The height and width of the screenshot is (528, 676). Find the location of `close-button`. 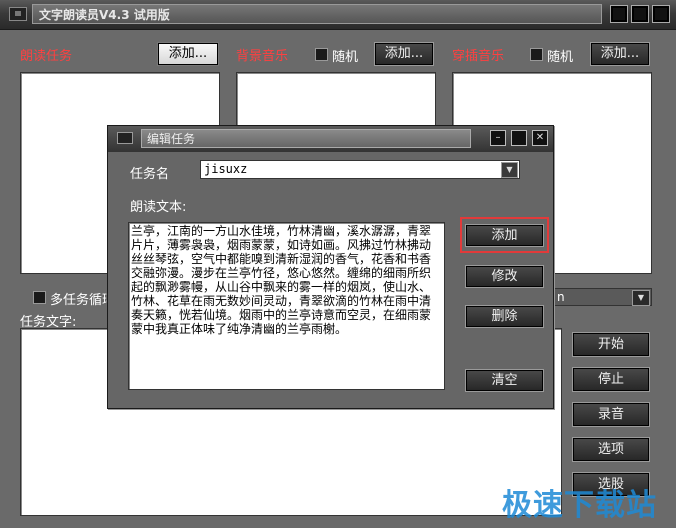

close-button is located at coordinates (661, 14).